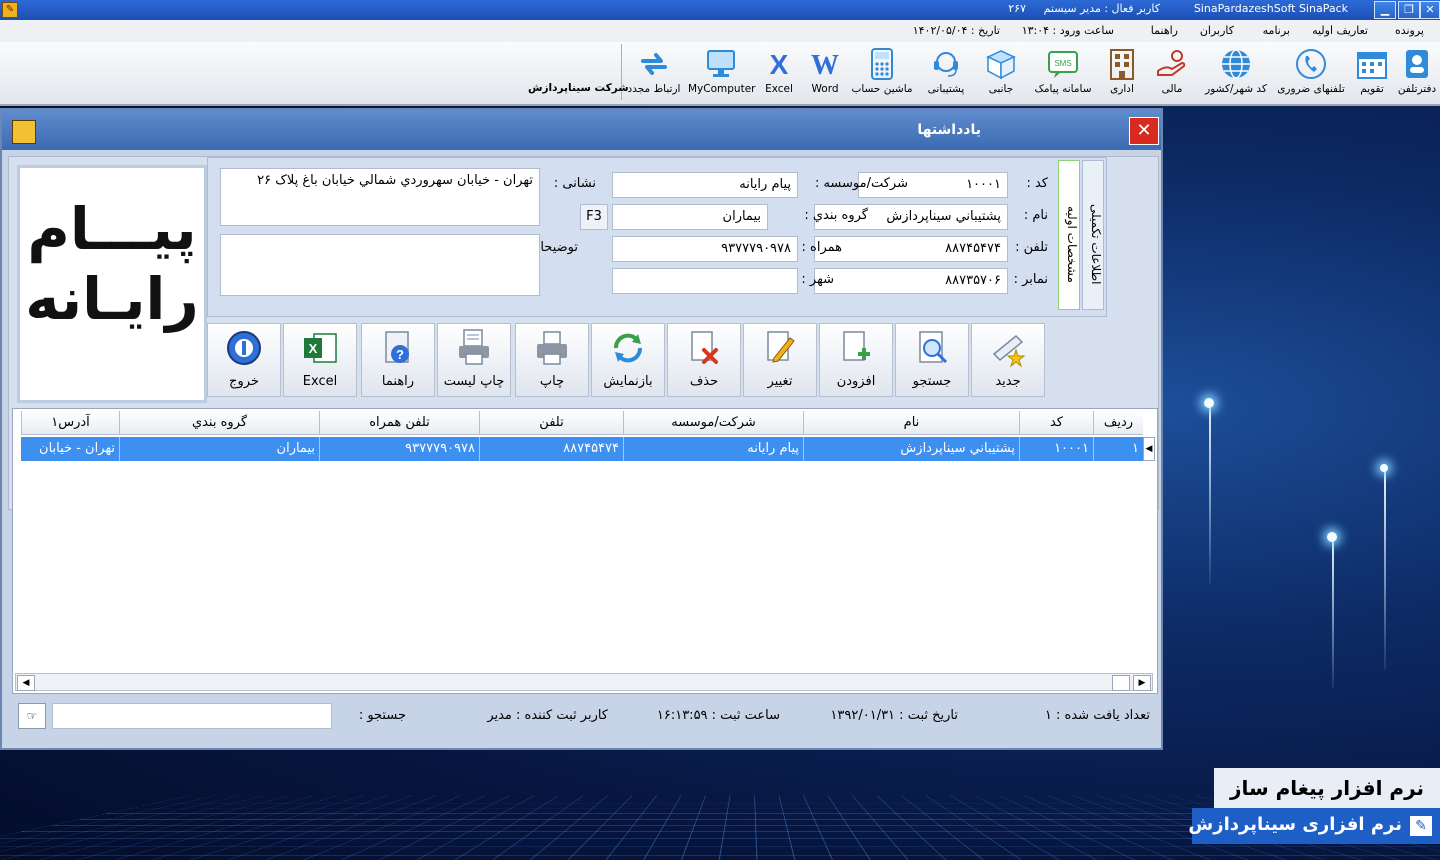 This screenshot has height=860, width=1440. Describe the element at coordinates (1430, 10) in the screenshot. I see `app-close-button: ✕` at that location.